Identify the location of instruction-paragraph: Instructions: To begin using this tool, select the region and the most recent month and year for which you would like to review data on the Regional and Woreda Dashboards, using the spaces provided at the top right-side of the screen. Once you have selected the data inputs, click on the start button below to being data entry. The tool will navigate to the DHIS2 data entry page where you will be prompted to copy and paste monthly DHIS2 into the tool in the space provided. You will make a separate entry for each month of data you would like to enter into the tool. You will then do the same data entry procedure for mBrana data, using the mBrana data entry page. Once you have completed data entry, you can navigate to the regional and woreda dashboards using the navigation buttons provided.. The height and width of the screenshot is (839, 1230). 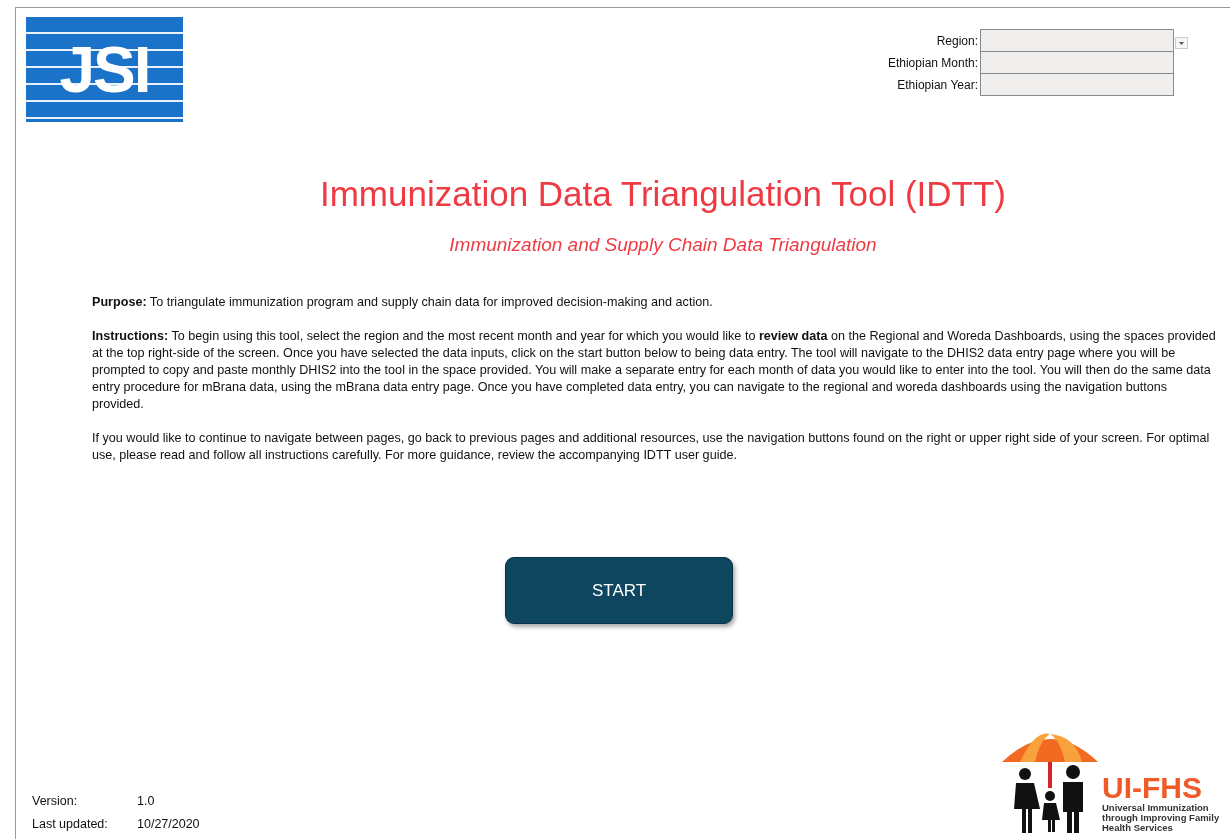
(654, 370).